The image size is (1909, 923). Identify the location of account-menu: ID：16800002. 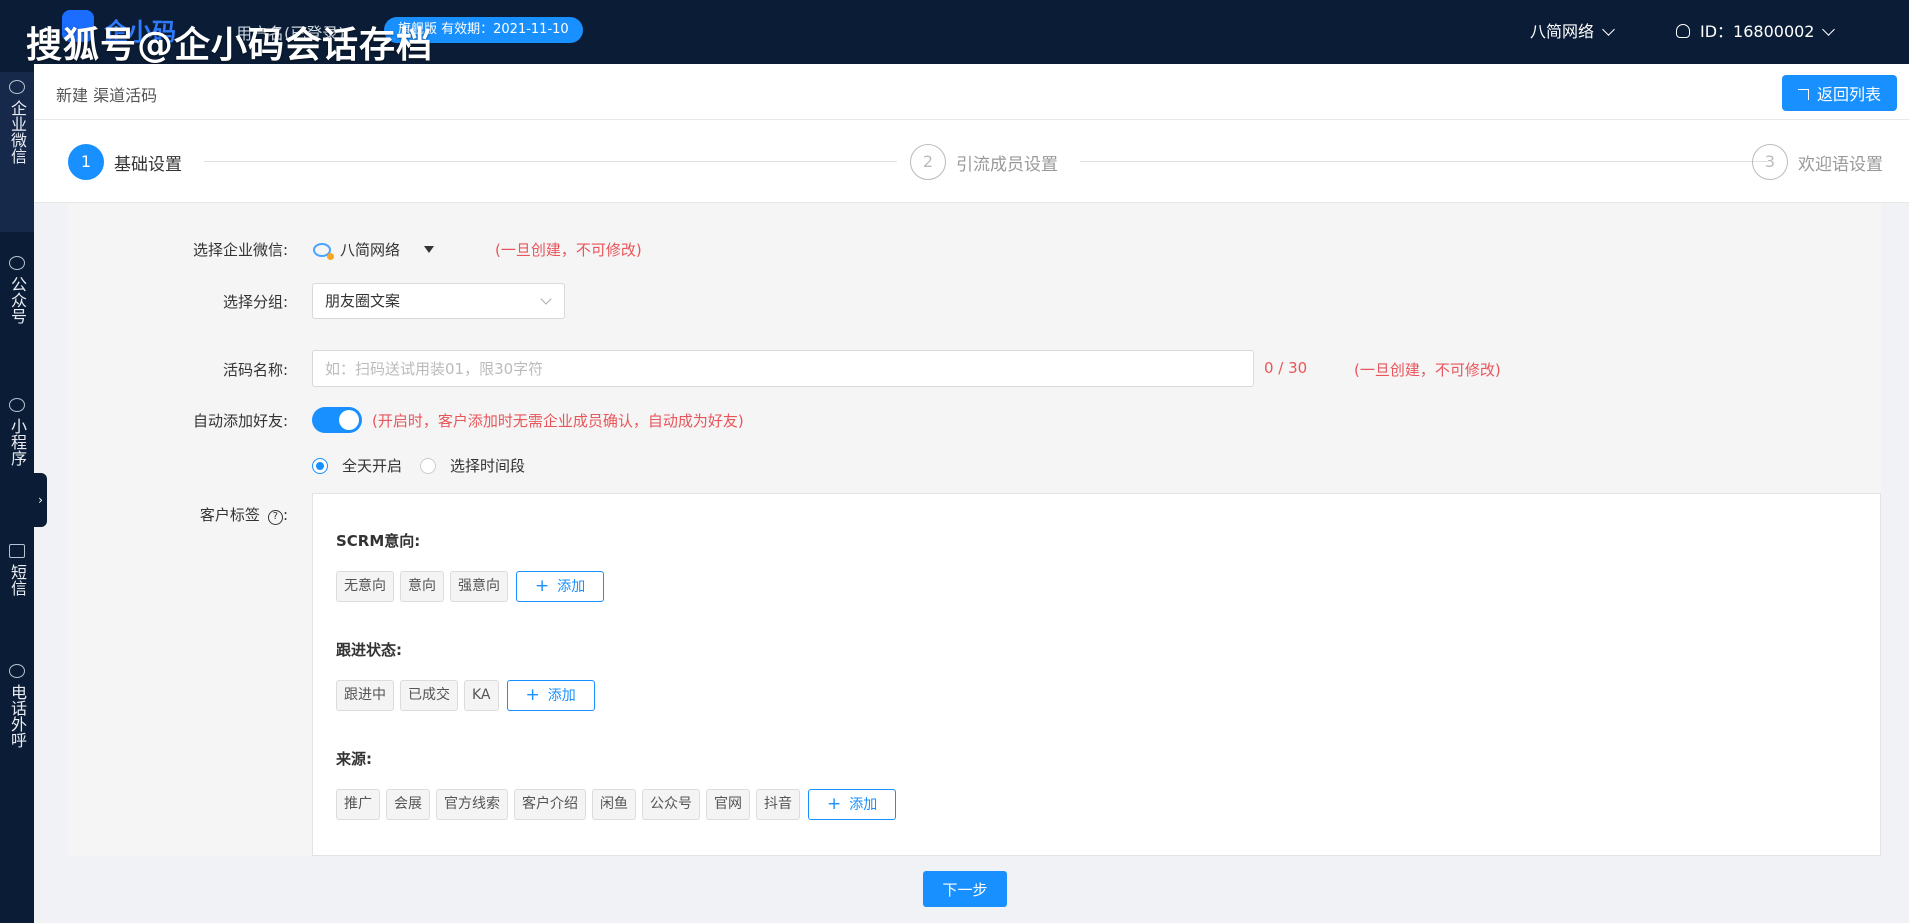
(1756, 30).